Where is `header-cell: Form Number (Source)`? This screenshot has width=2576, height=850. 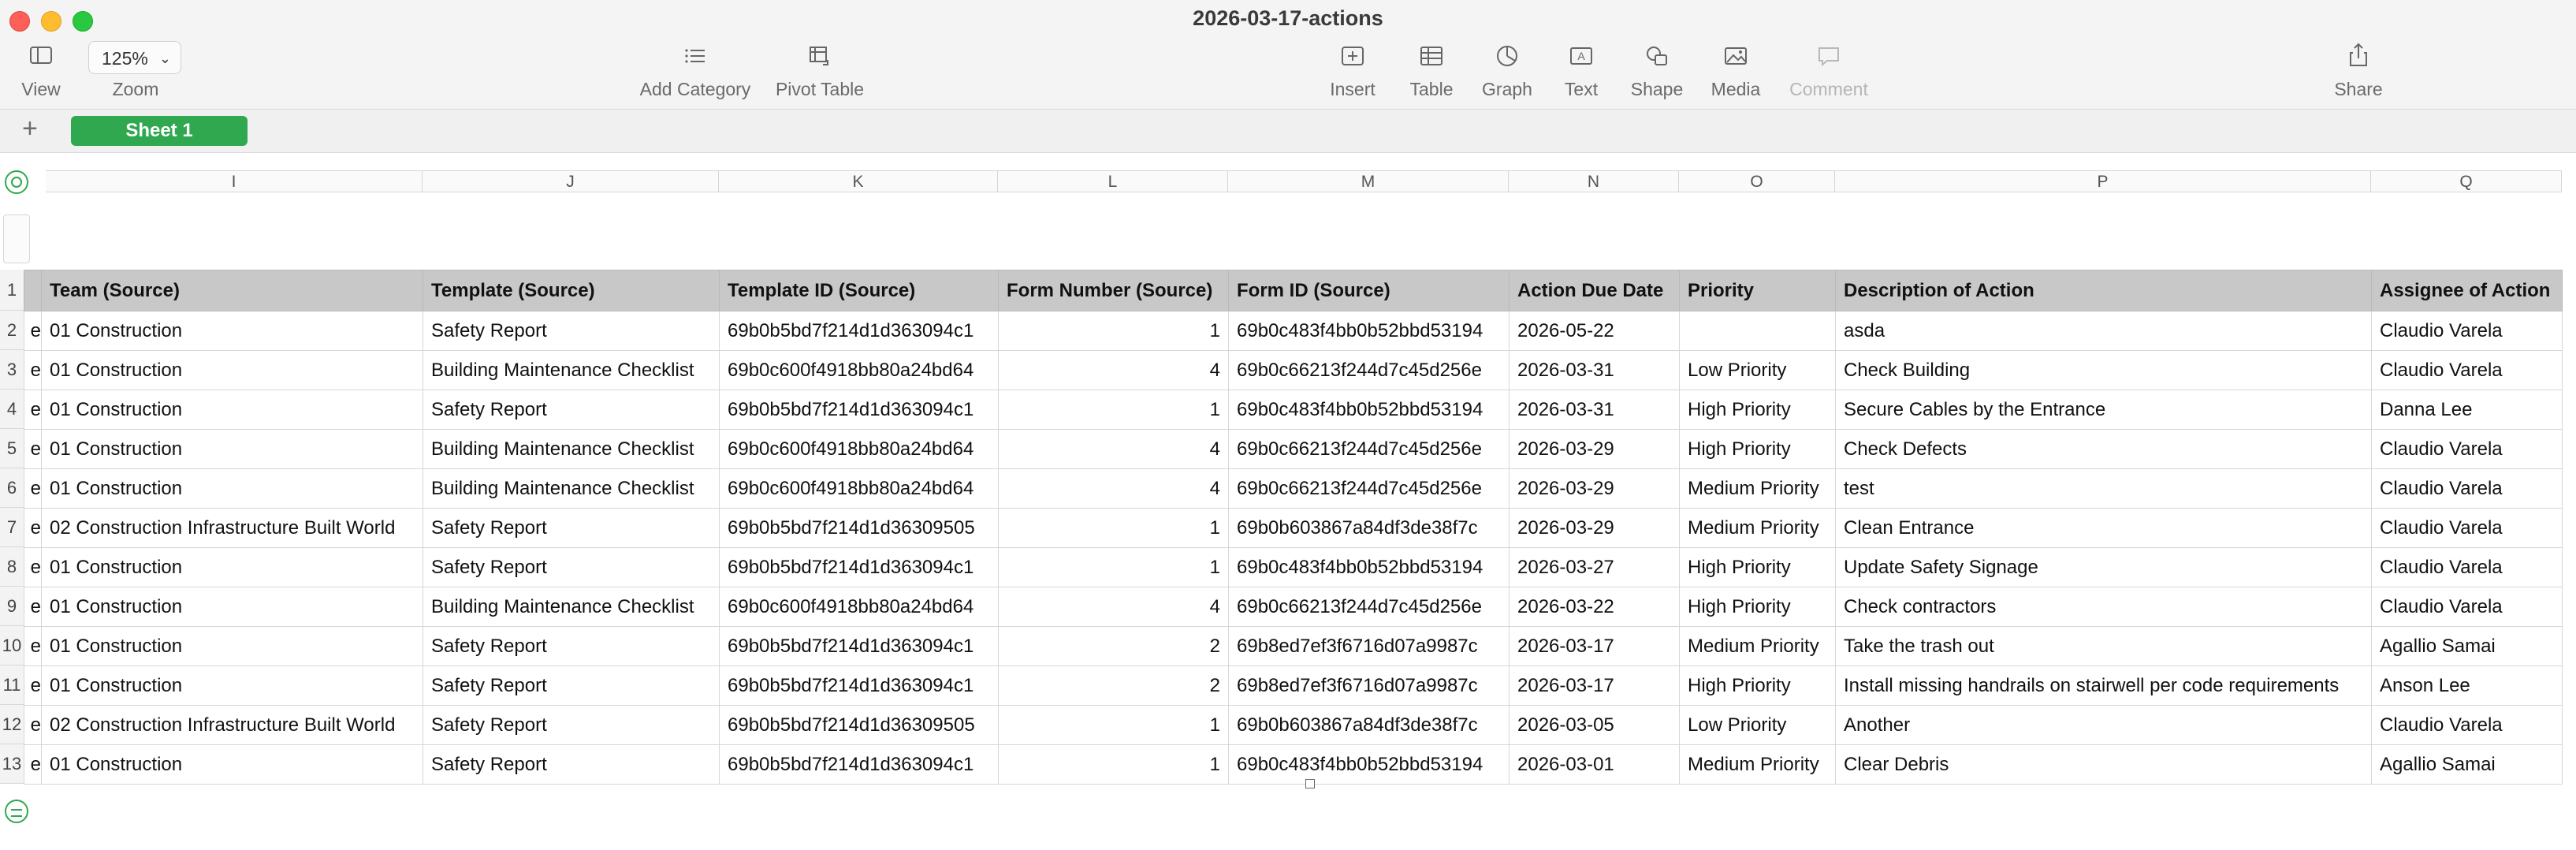
header-cell: Form Number (Source) is located at coordinates (1113, 290).